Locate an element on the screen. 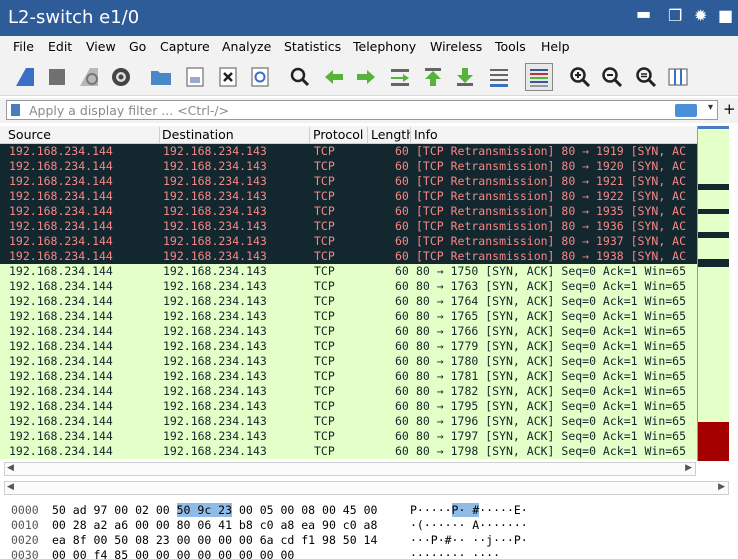 This screenshot has width=738, height=559. display-filter-input: Apply a display filter ... <Ctrl-/> ▾ is located at coordinates (362, 110).